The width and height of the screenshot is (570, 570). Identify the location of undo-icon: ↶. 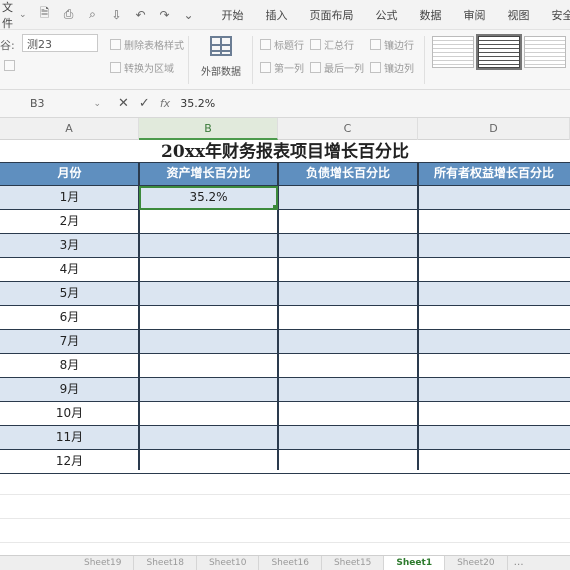
(141, 15).